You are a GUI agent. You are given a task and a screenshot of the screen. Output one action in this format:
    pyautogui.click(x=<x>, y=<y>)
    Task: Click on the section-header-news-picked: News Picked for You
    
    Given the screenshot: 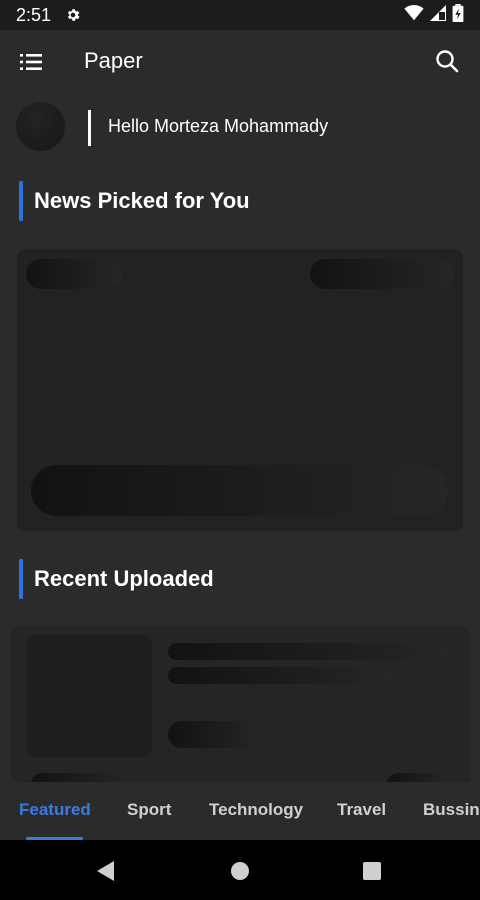 What is the action you would take?
    pyautogui.click(x=134, y=201)
    